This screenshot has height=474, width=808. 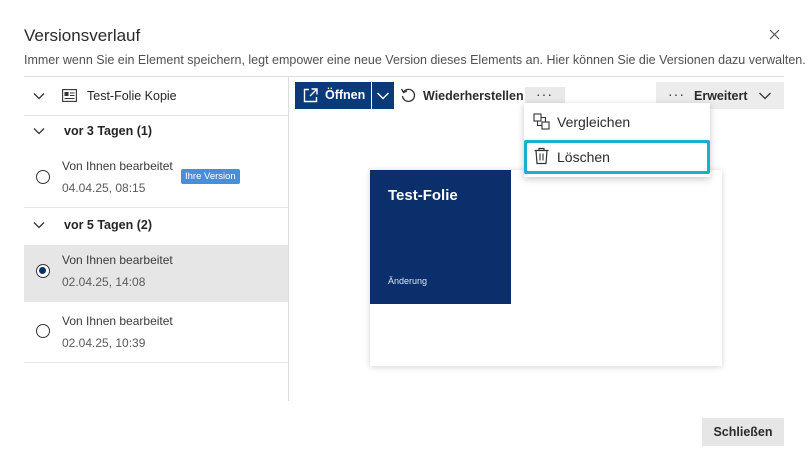 I want to click on close-icon, so click(x=774, y=34).